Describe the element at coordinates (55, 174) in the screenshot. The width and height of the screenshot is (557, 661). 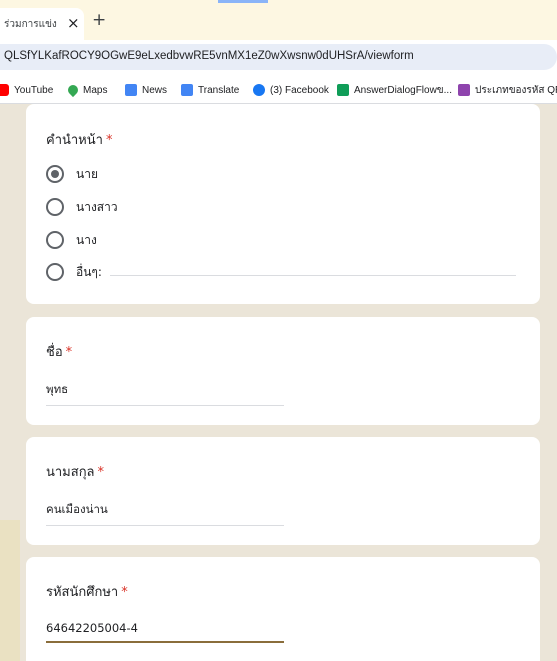
I see `radio-checked-icon` at that location.